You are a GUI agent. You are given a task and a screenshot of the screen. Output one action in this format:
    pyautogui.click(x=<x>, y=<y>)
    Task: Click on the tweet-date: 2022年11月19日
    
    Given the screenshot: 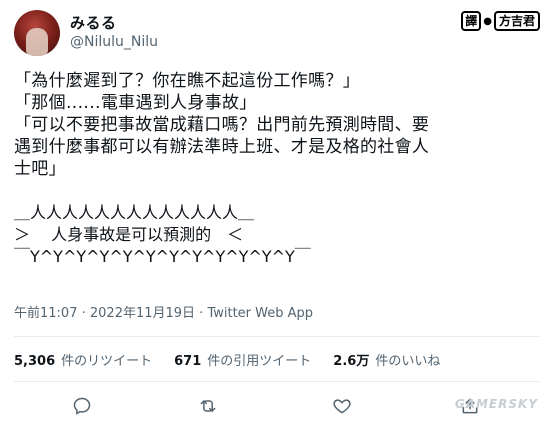 What is the action you would take?
    pyautogui.click(x=142, y=313)
    